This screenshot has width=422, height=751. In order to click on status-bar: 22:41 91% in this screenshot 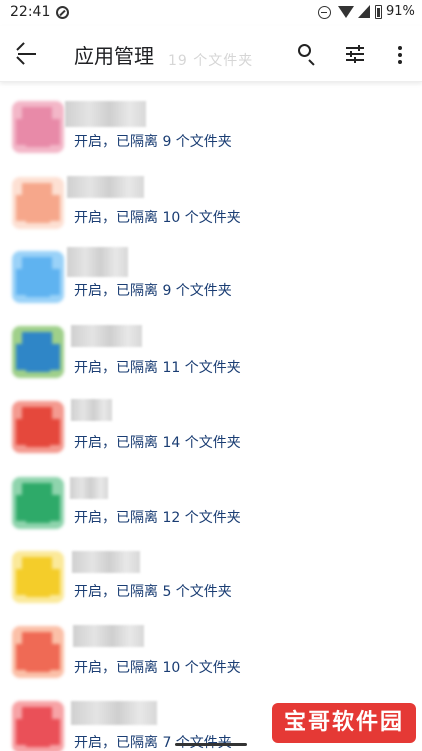, I will do `click(211, 13)`.